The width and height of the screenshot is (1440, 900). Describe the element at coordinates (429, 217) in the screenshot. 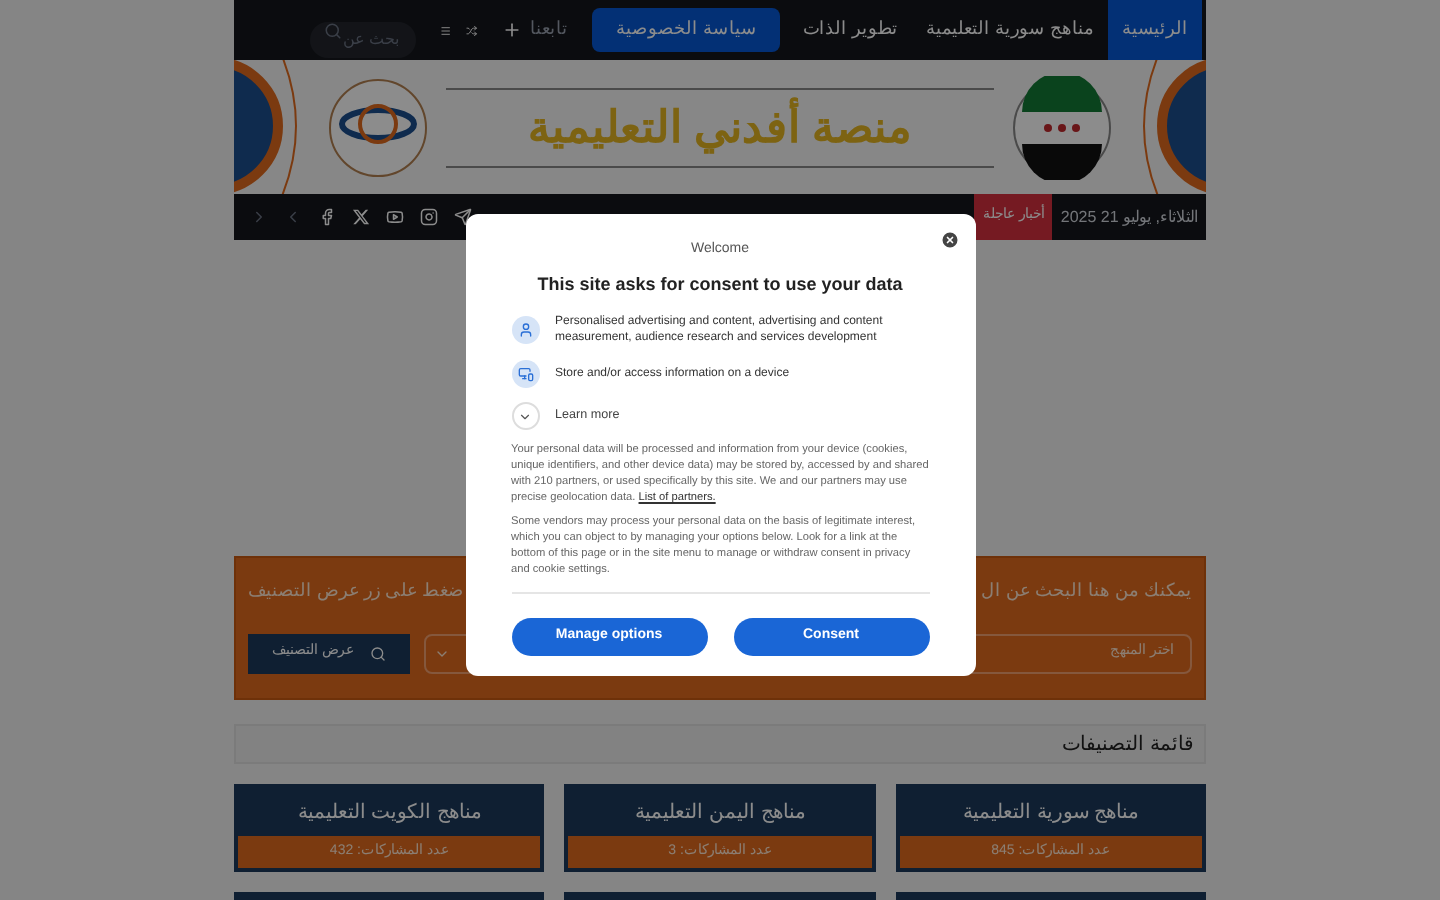

I see `instagram-icon` at that location.